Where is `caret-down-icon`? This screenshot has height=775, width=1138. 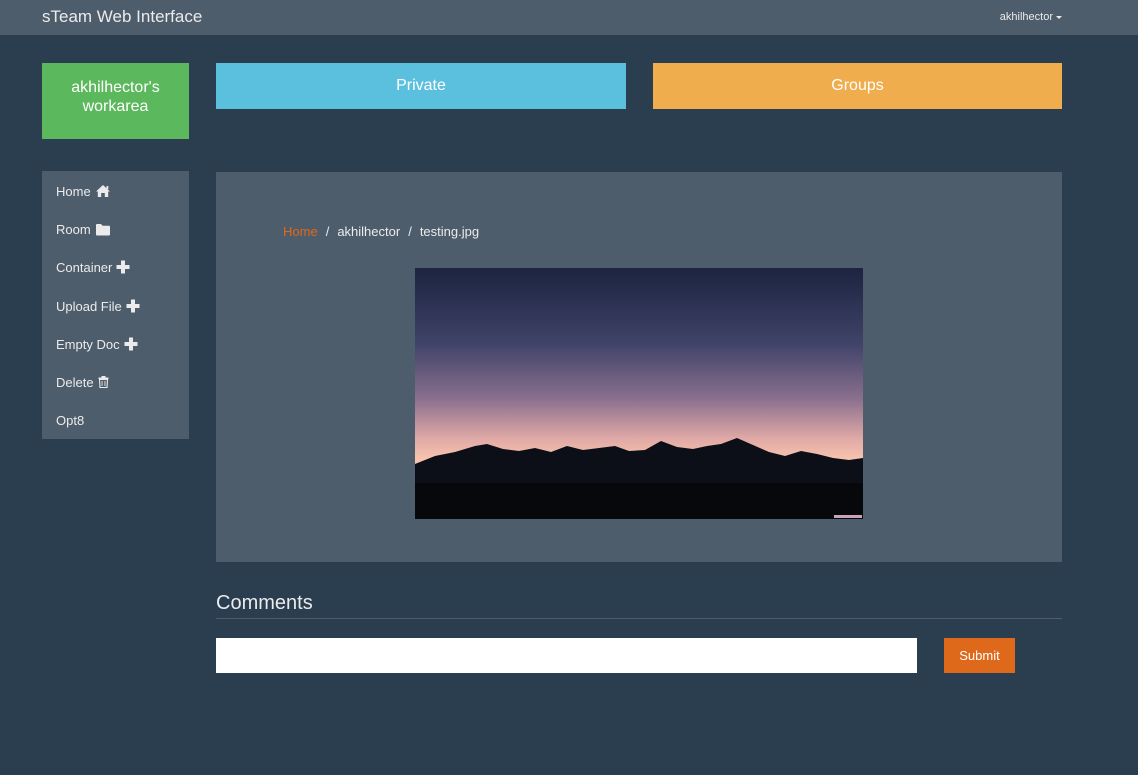
caret-down-icon is located at coordinates (1059, 17).